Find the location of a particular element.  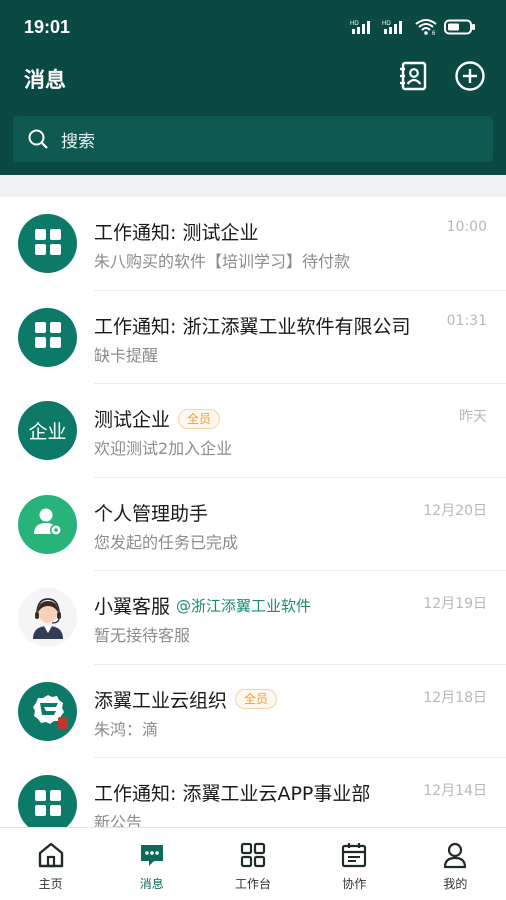

tab-collaboration: 协作 is located at coordinates (354, 864).